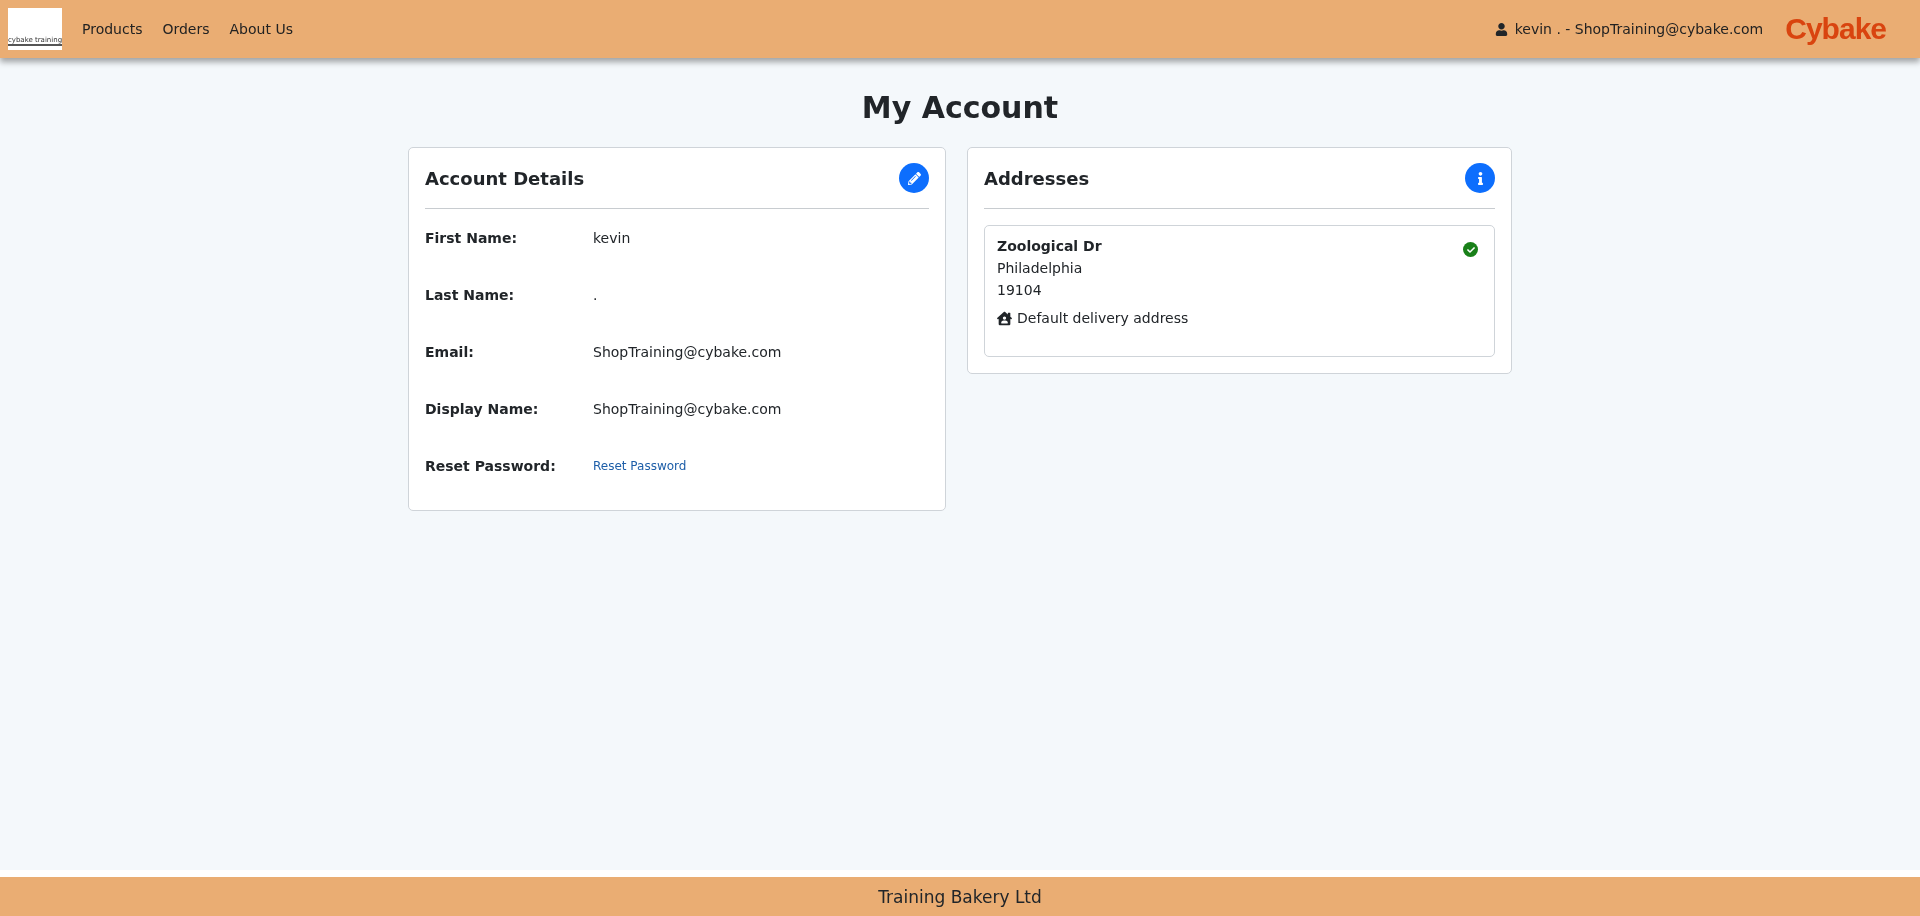  What do you see at coordinates (1480, 178) in the screenshot?
I see `info-button` at bounding box center [1480, 178].